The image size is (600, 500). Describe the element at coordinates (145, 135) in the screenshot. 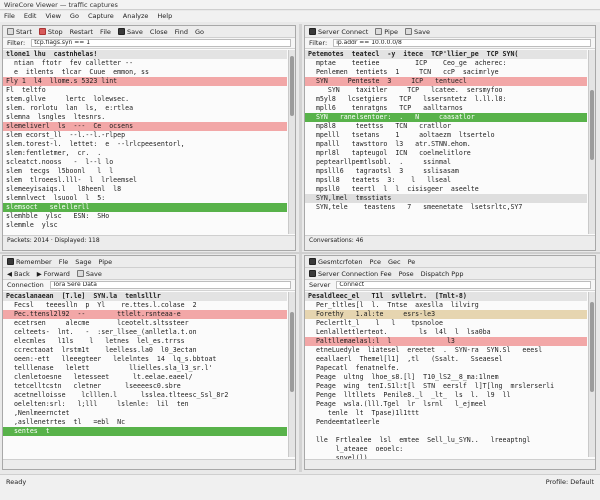

I see `packet-row: slem ecorst_ll --l.--l.-rlpep` at that location.